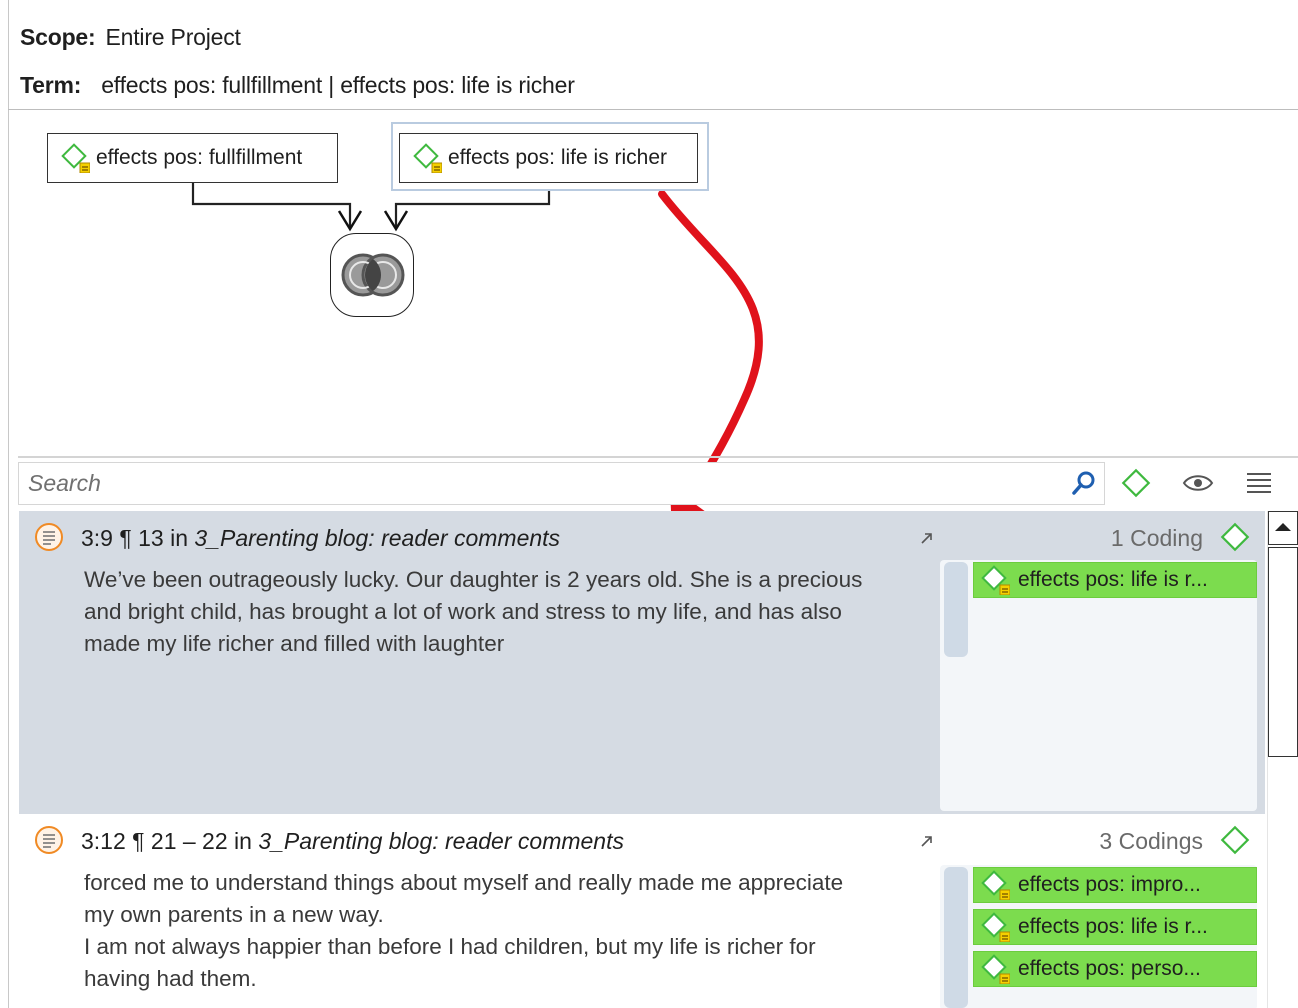 The width and height of the screenshot is (1298, 1008). I want to click on scroll-thumb, so click(1283, 652).